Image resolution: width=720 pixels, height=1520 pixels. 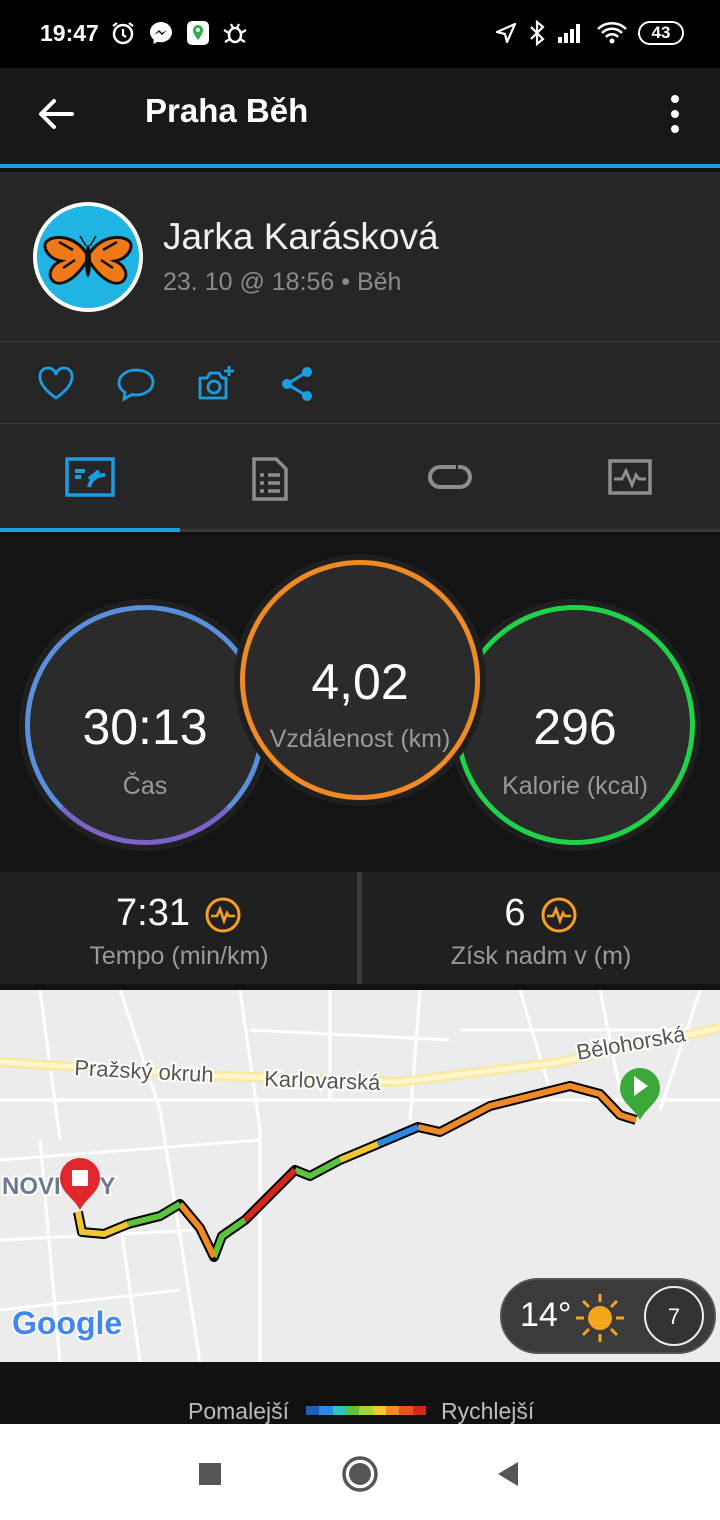 I want to click on bug-icon, so click(x=235, y=33).